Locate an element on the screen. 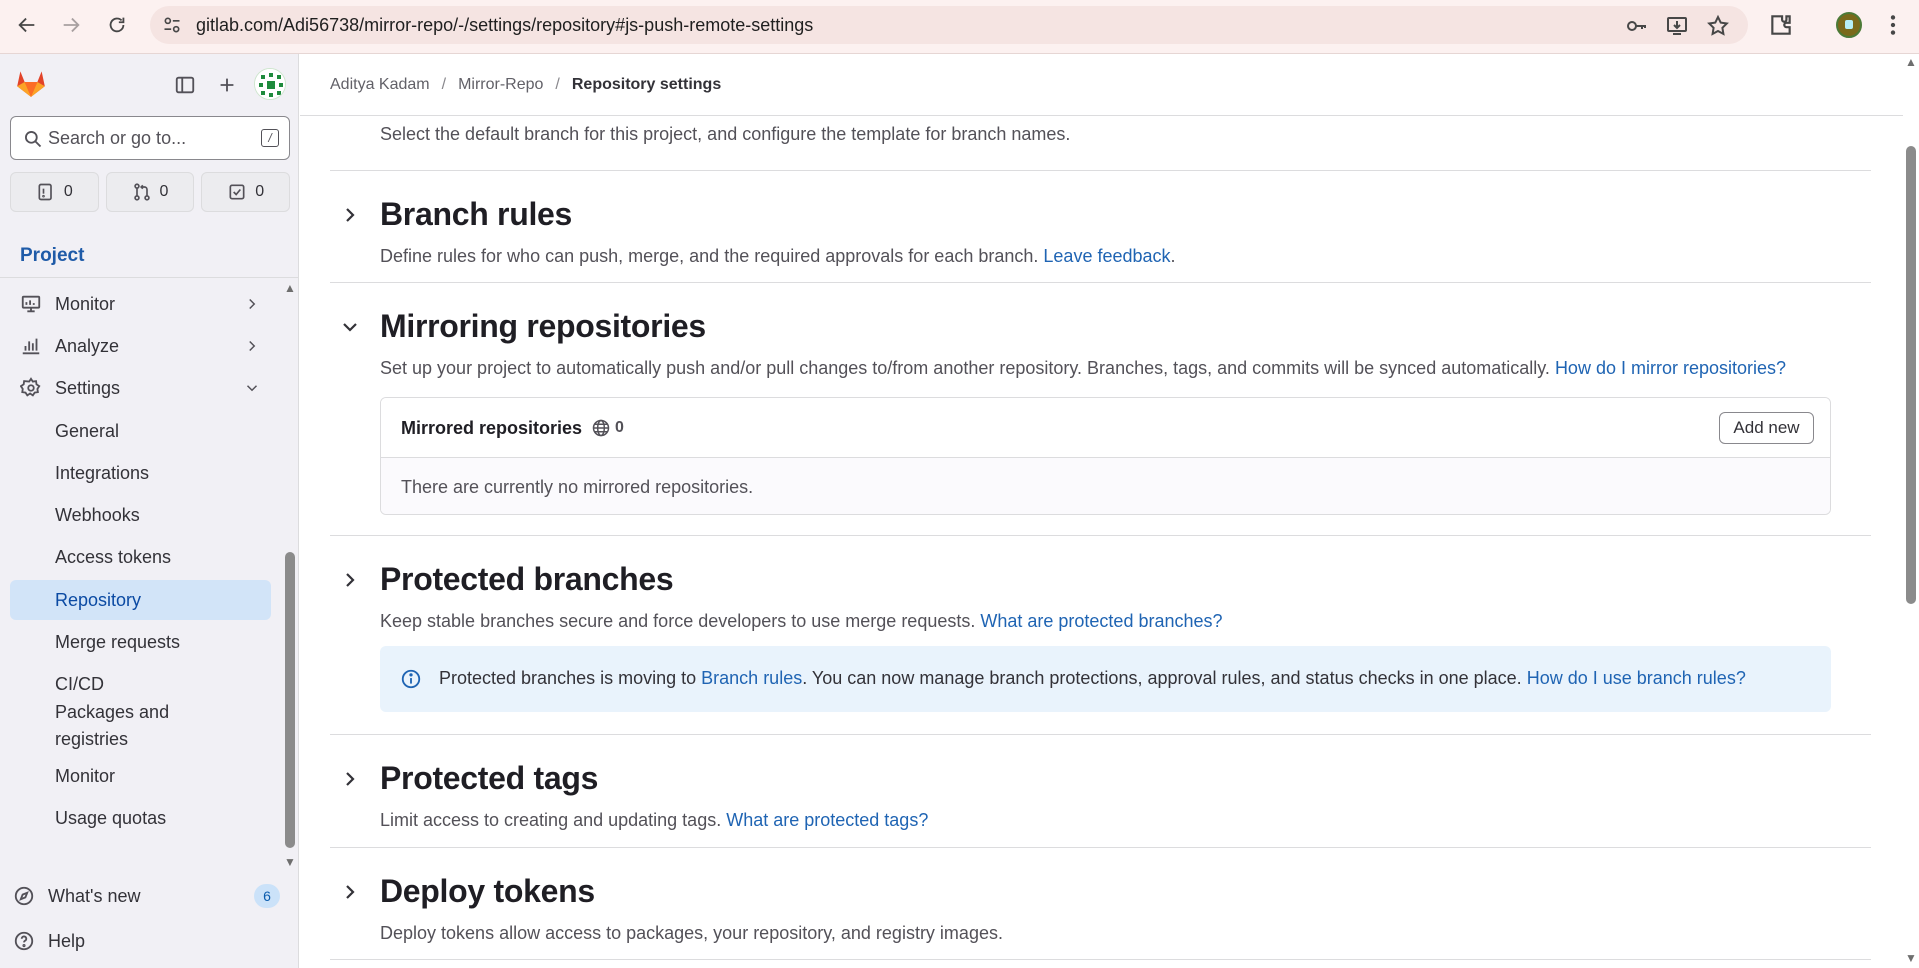  plus-icon is located at coordinates (227, 85).